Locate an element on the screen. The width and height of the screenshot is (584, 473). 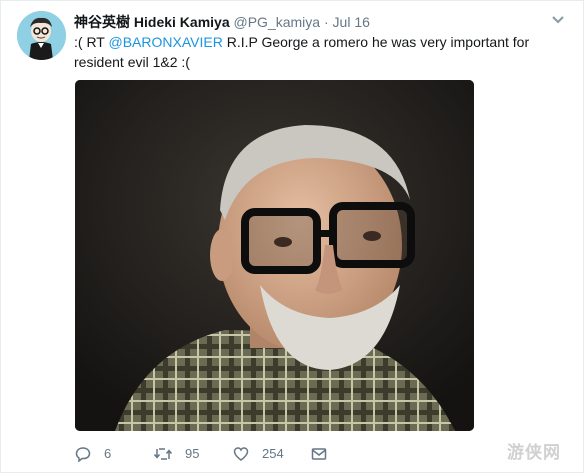
cartoon-avatar-icon is located at coordinates (41, 35).